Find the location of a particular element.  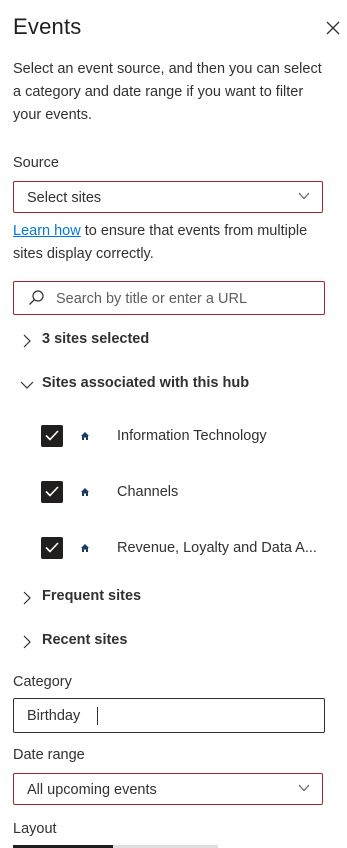

site-checkbox-information-technology is located at coordinates (52, 436).